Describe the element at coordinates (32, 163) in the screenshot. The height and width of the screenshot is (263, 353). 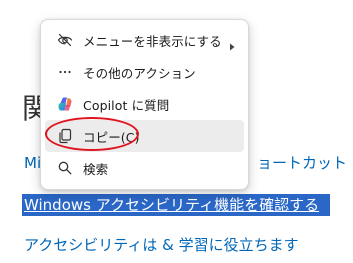
I see `link-partial-left: Mi` at that location.